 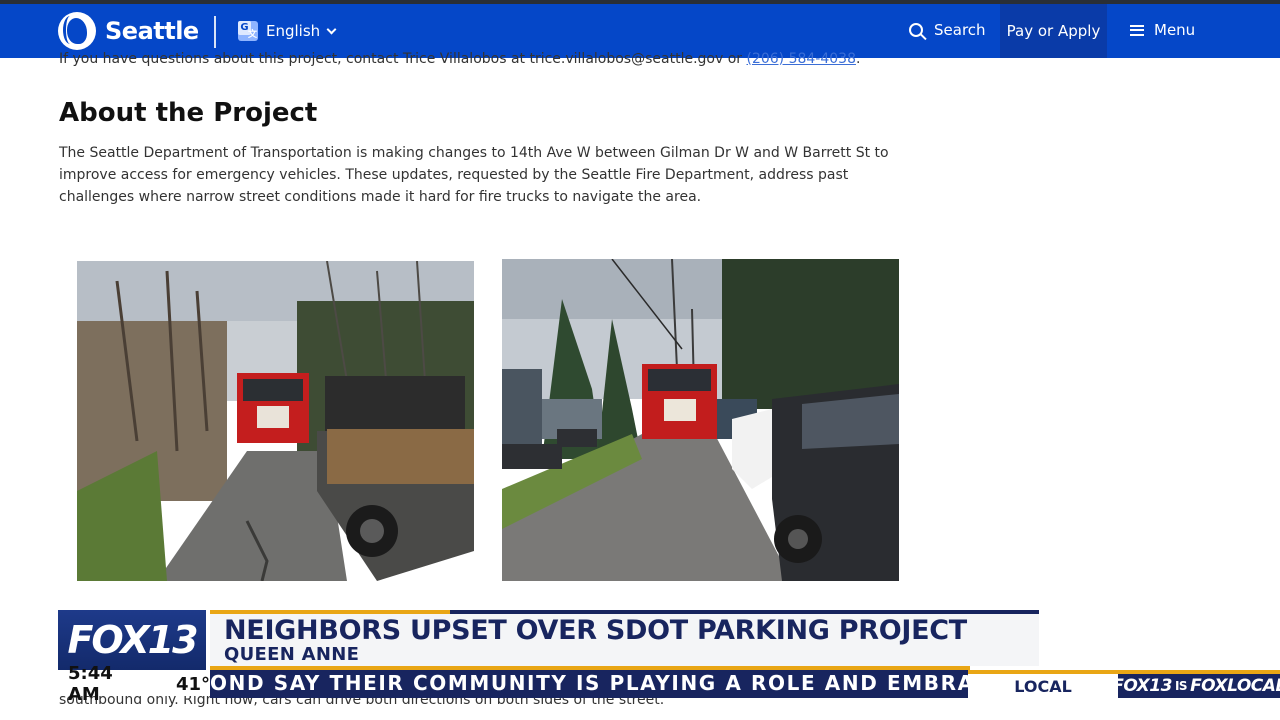 What do you see at coordinates (152, 31) in the screenshot?
I see `logo-text: Seattle` at bounding box center [152, 31].